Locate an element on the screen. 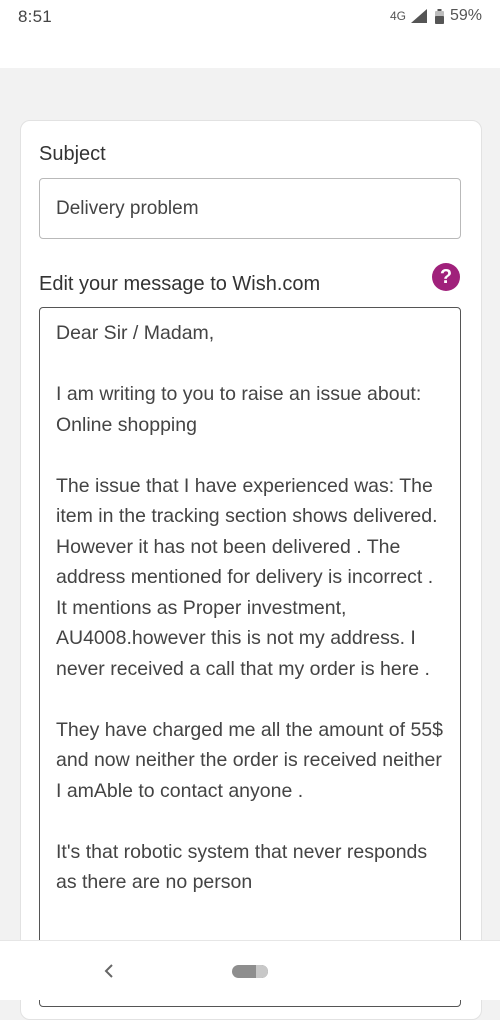 The image size is (500, 1020). battery-icon is located at coordinates (439, 16).